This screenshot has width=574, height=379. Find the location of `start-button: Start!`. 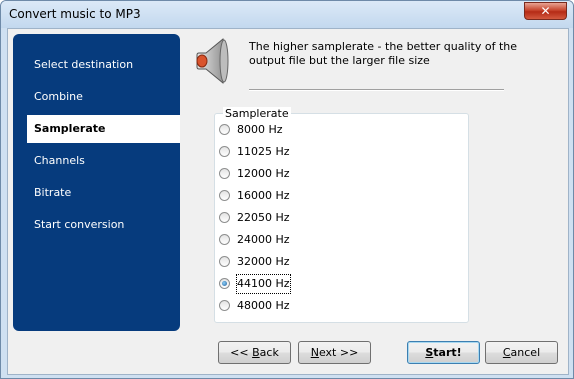

start-button: Start! is located at coordinates (443, 352).